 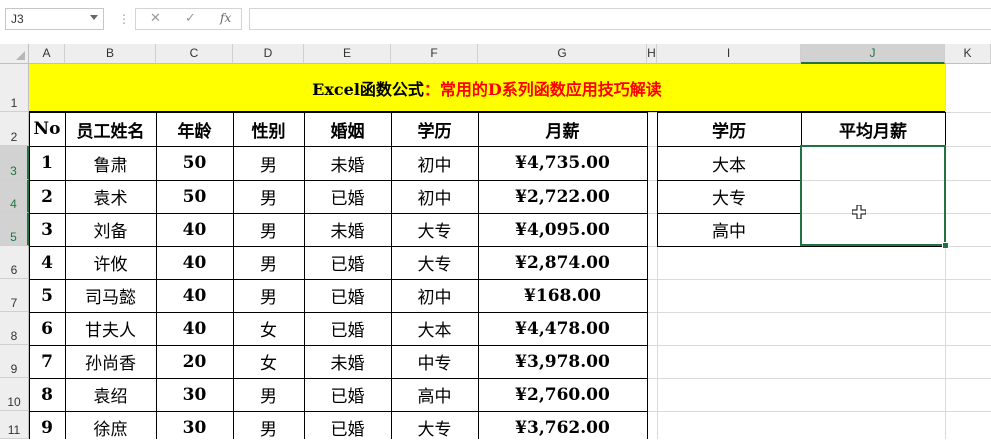 What do you see at coordinates (268, 54) in the screenshot?
I see `column-header-d: D` at bounding box center [268, 54].